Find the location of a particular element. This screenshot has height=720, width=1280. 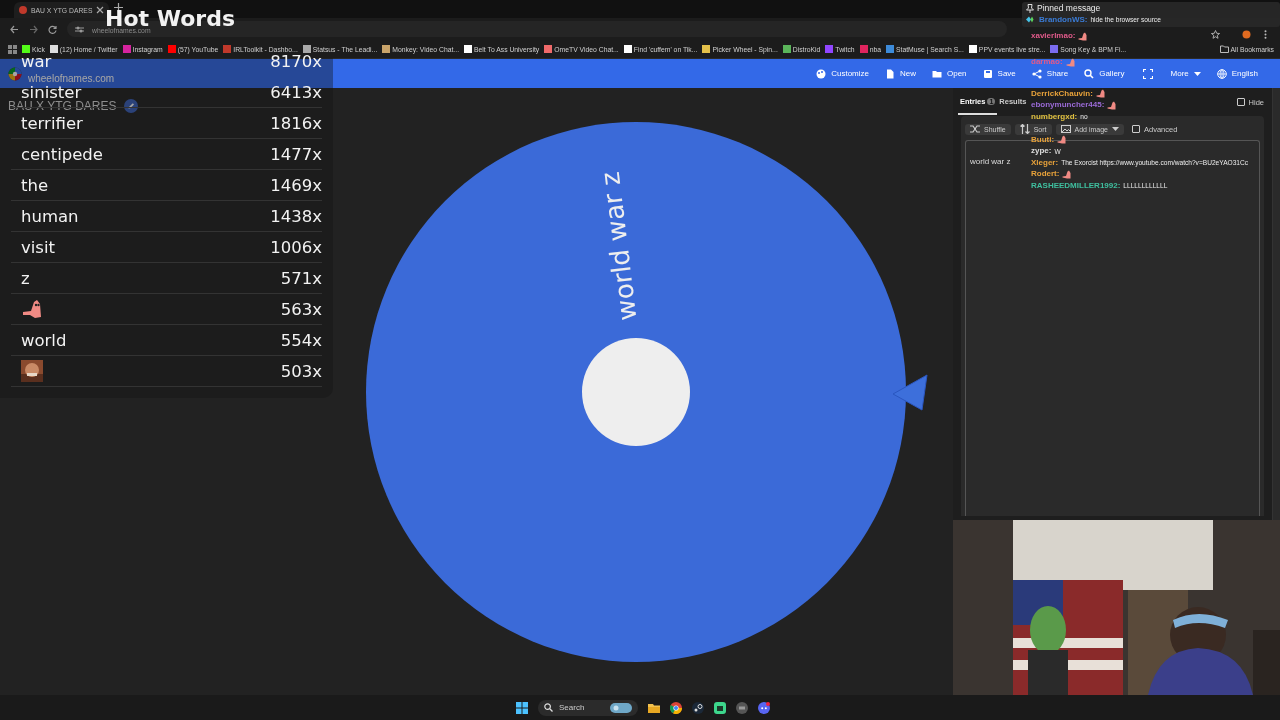

reload-icon is located at coordinates (52, 29).